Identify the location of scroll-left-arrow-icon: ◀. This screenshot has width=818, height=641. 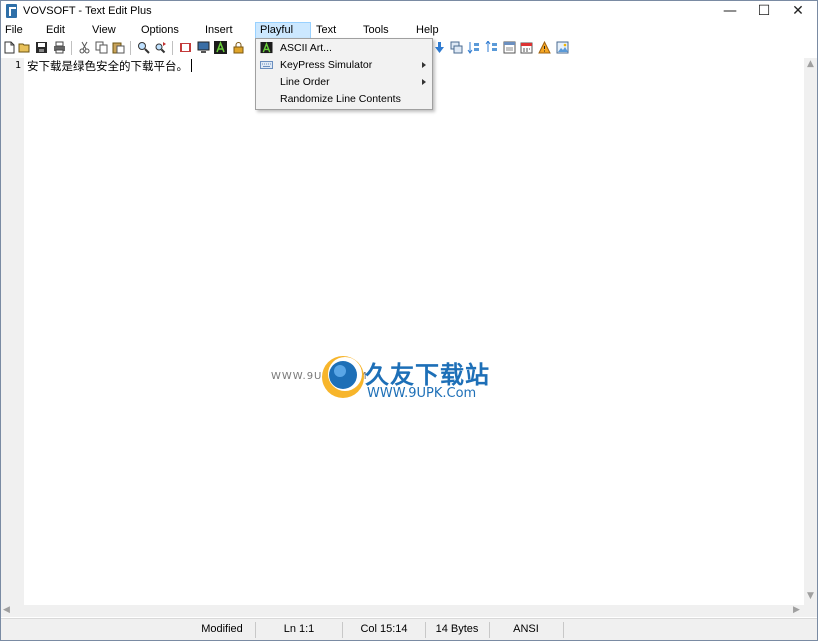
(6, 610).